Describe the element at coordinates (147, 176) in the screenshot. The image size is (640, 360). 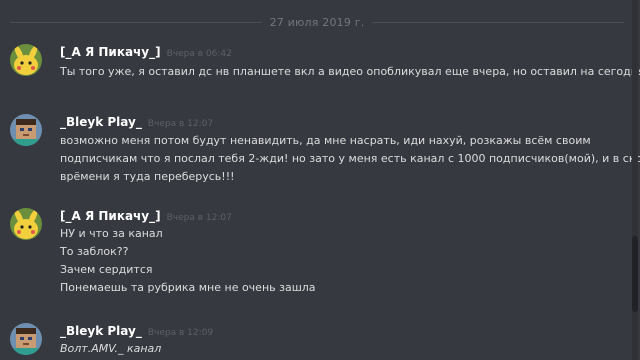
I see `message-text: врёмени я туда переберусь!!!` at that location.